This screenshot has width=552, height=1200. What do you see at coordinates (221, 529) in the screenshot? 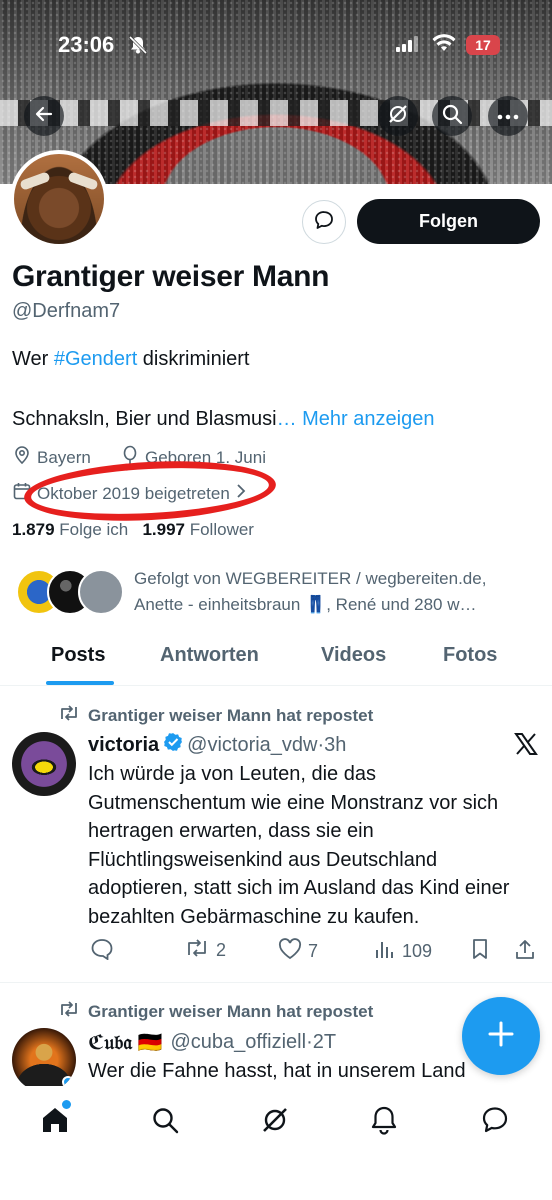
I see `followers-label: Follower` at bounding box center [221, 529].